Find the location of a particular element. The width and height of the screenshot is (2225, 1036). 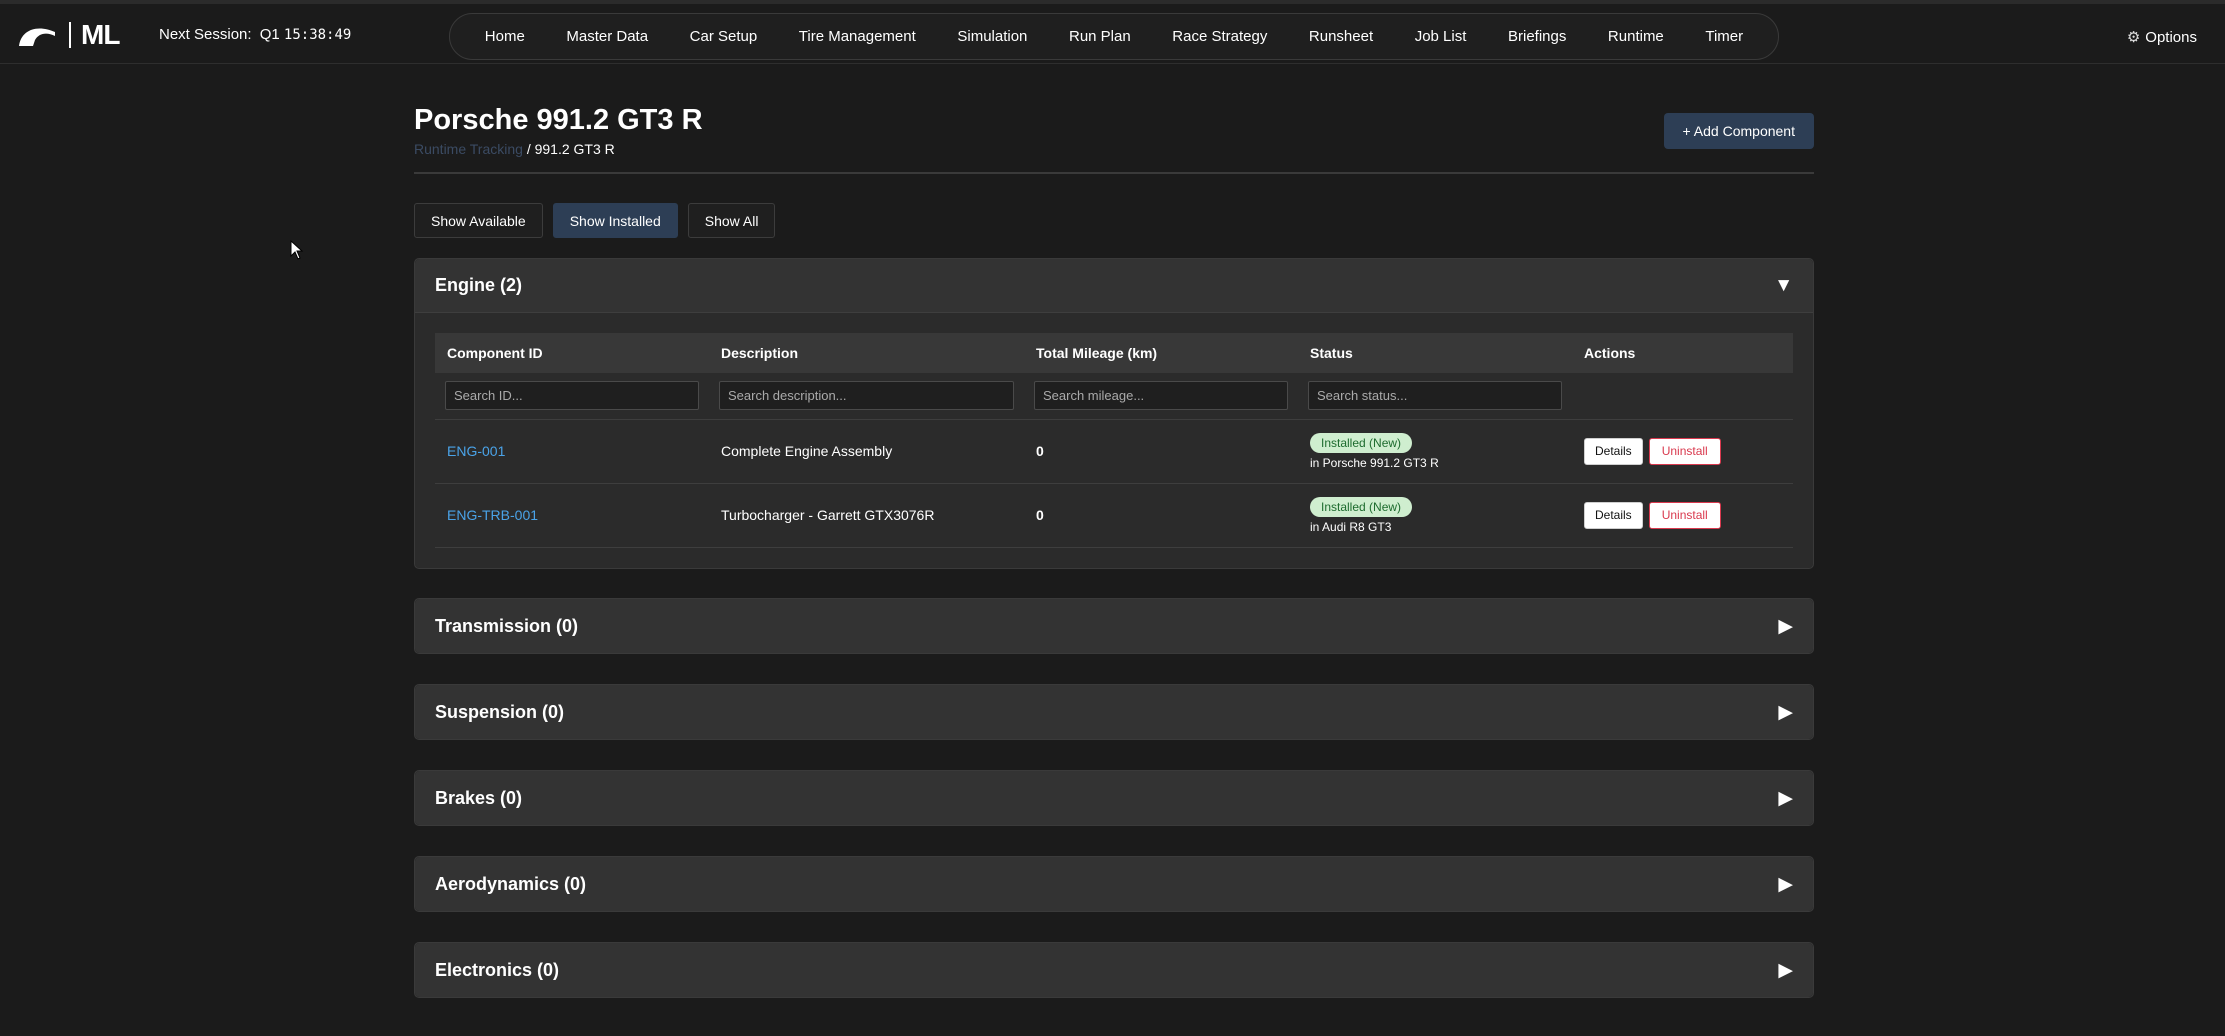

section-header-aerodynamics: Aerodynamics (0) ▶ is located at coordinates (1114, 884).